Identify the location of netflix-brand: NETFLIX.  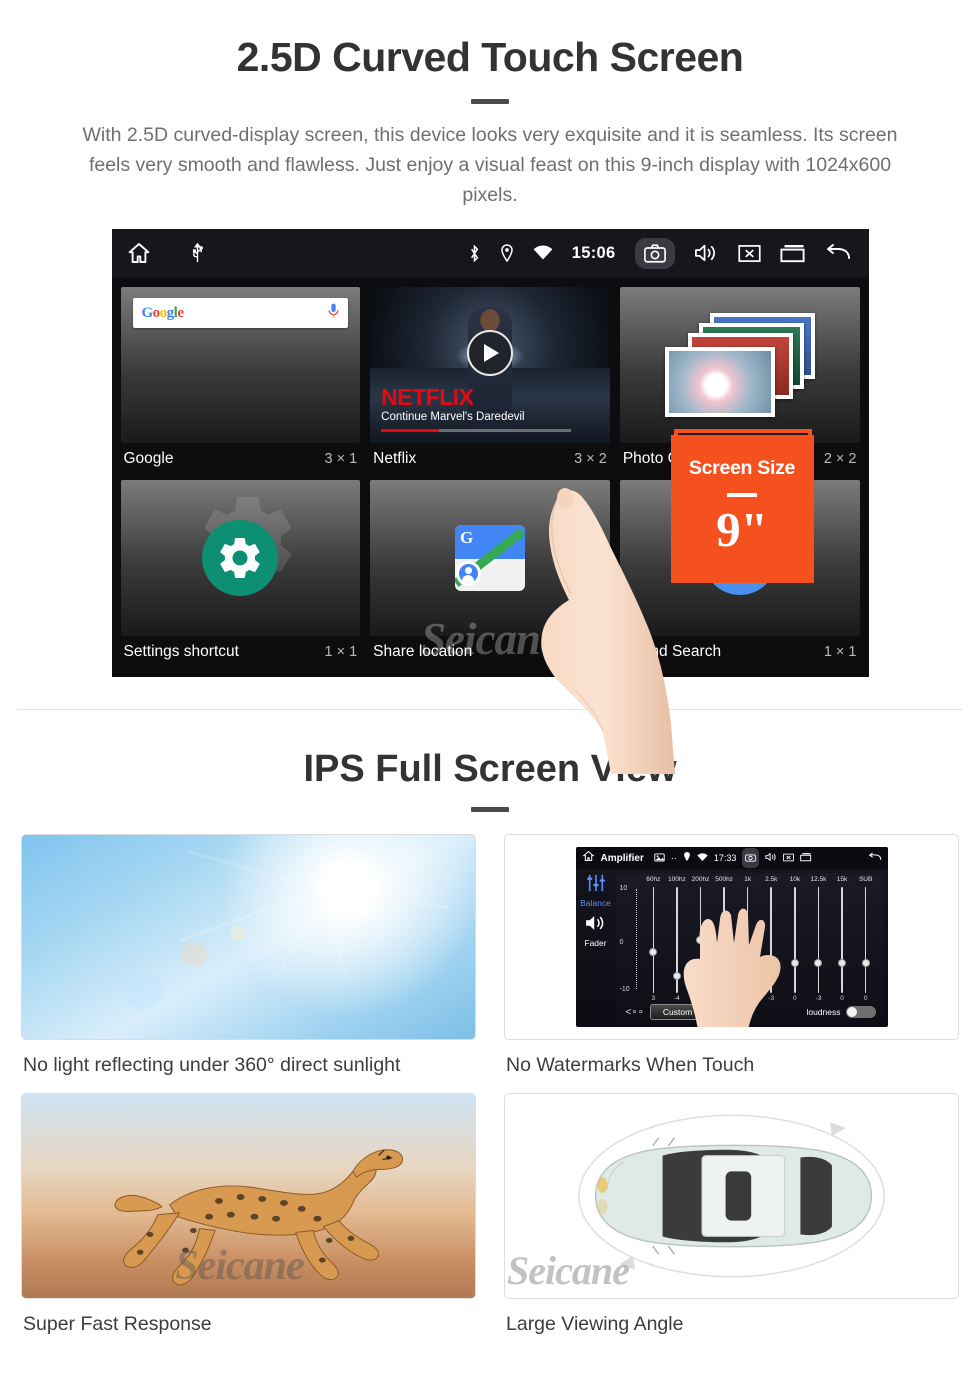
(427, 397).